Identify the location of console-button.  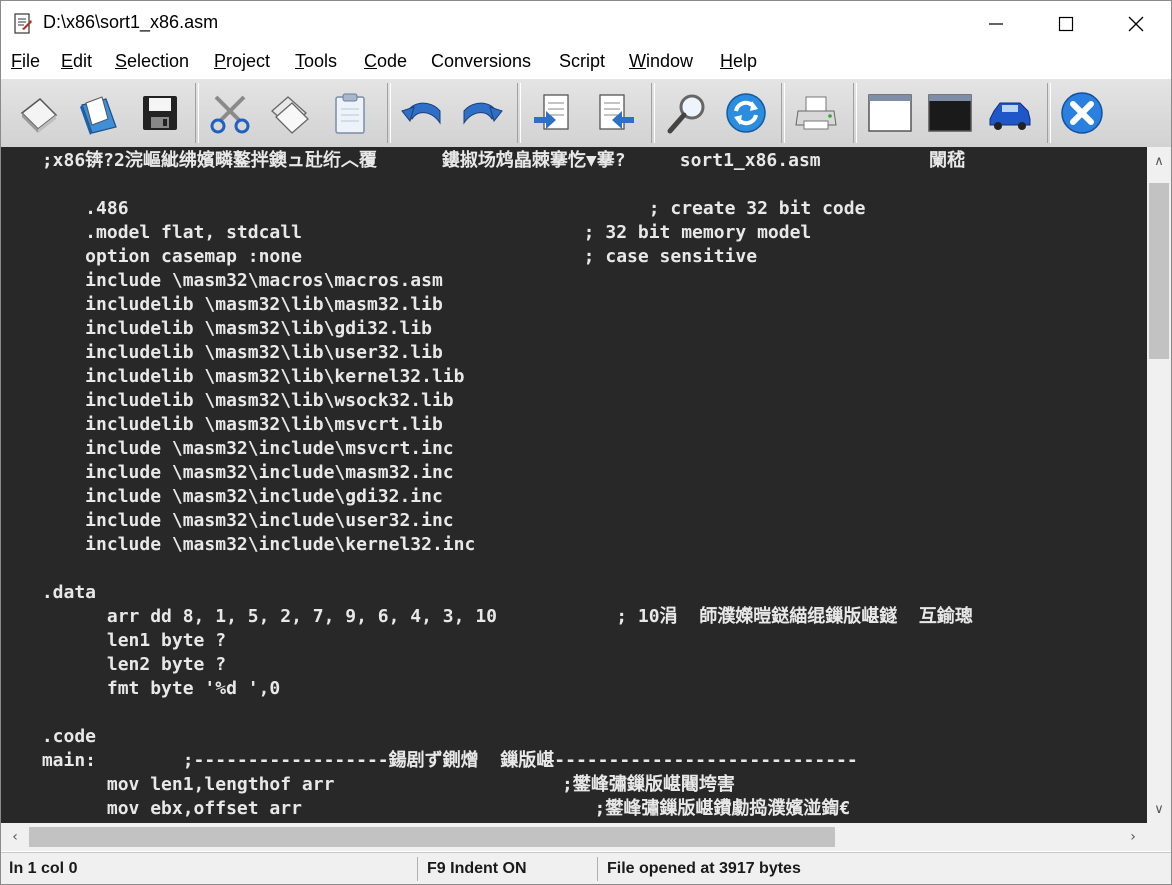
(950, 113).